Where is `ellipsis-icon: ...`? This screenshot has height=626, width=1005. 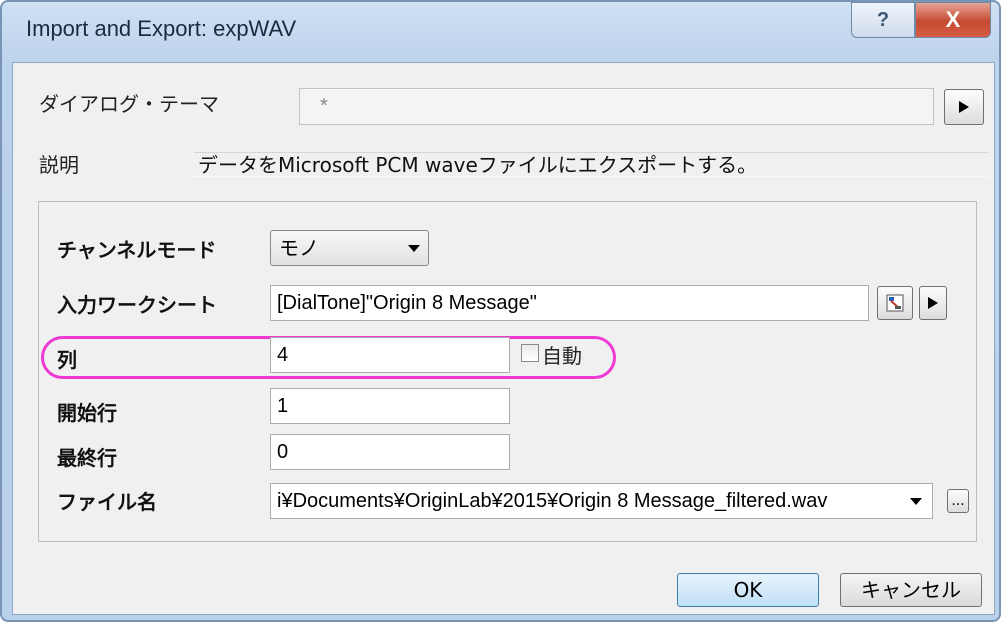 ellipsis-icon: ... is located at coordinates (958, 501).